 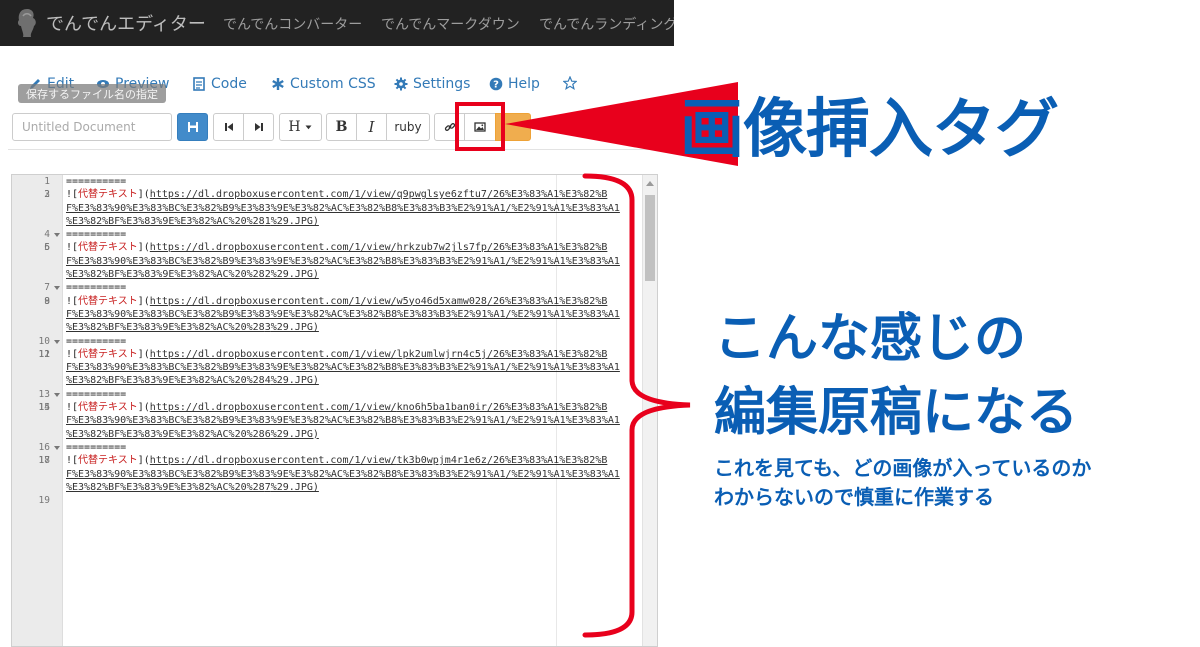 I want to click on line-number: 3, so click(x=47, y=195).